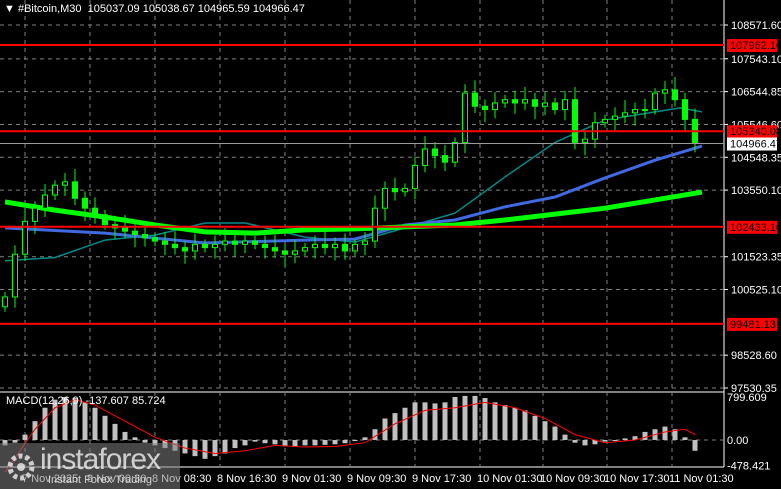 The image size is (781, 489). Describe the element at coordinates (49, 9) in the screenshot. I see `symbol-label: #Bitcoin,M30` at that location.